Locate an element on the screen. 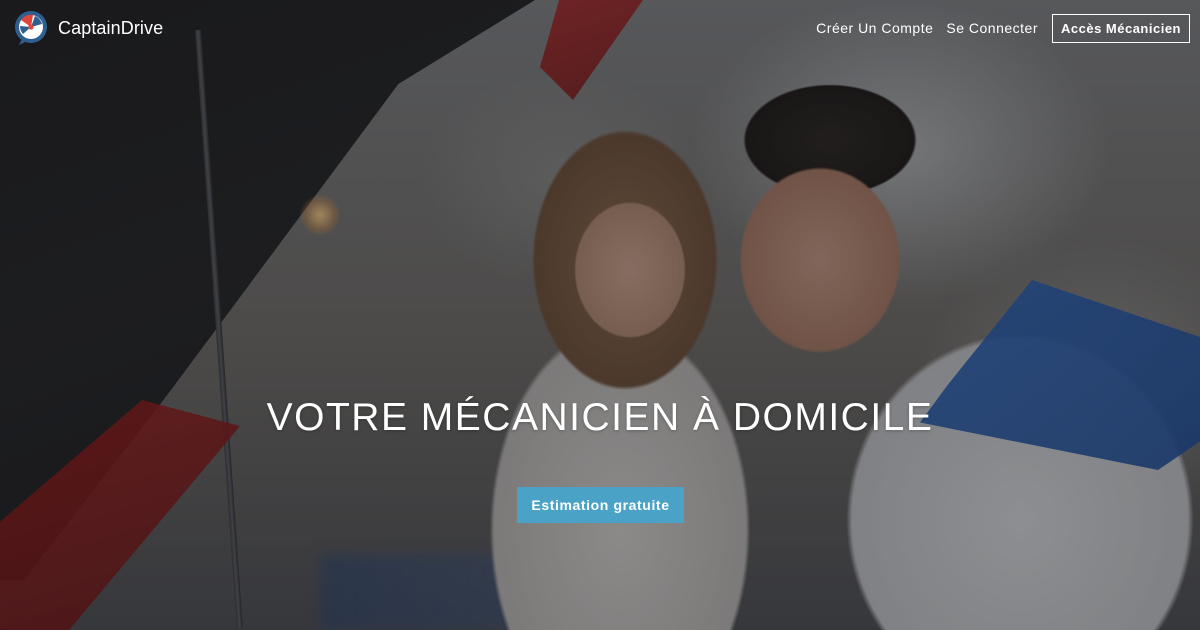 This screenshot has width=1200, height=630. create-account-link: Créer Un Compte is located at coordinates (874, 28).